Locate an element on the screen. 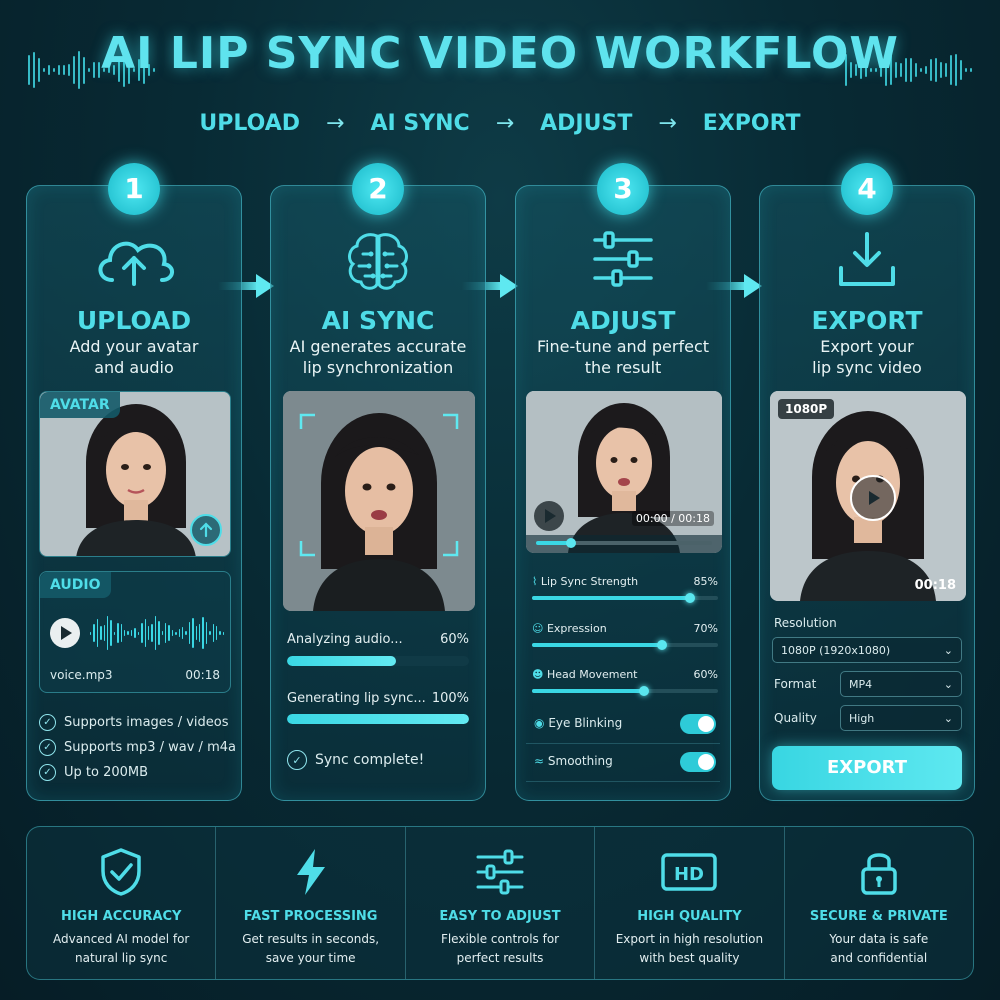 Image resolution: width=1000 pixels, height=1000 pixels. slider-label-text: Head Movement is located at coordinates (592, 674).